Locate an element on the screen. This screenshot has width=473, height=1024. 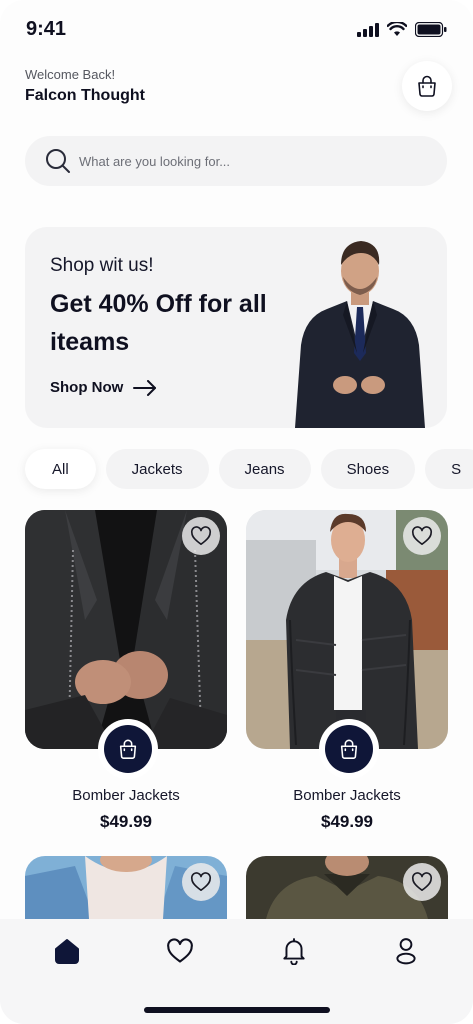
nav-home is located at coordinates (67, 951).